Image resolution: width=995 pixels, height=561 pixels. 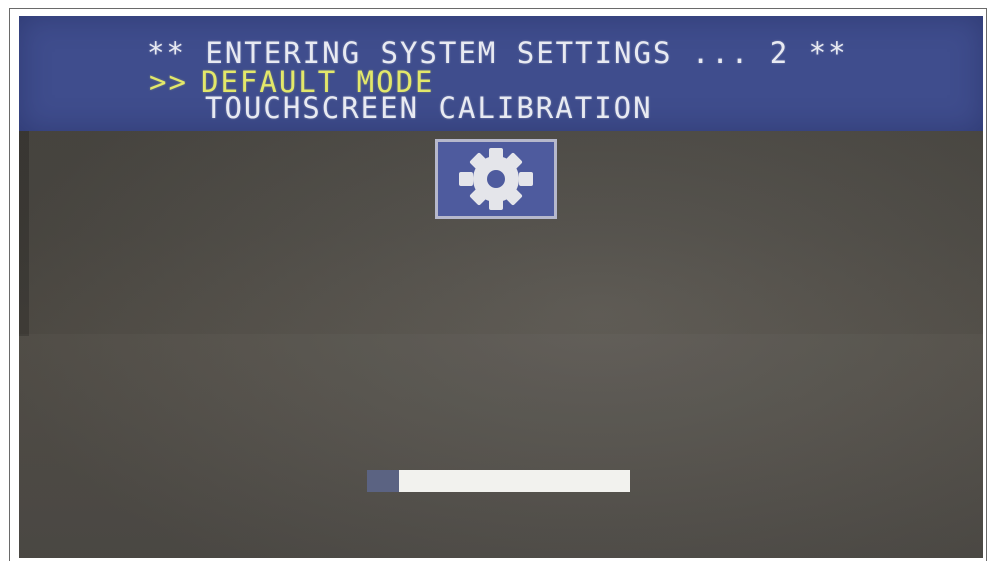 I want to click on gear-icon, so click(x=496, y=179).